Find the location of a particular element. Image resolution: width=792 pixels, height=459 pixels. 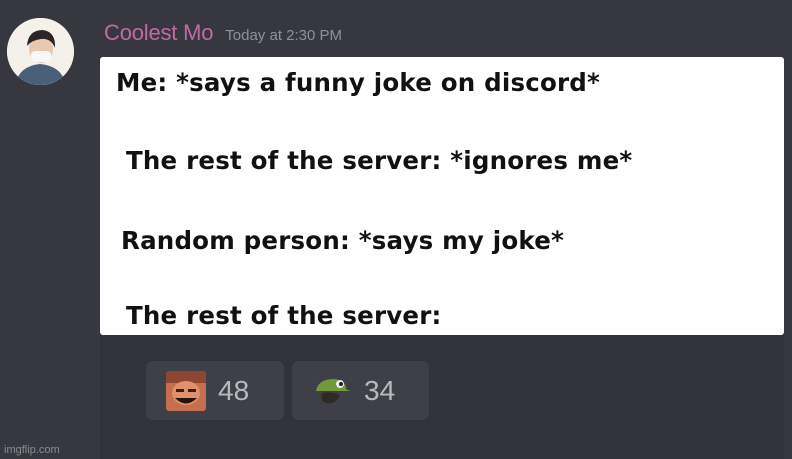

avatar-icon is located at coordinates (40, 51).